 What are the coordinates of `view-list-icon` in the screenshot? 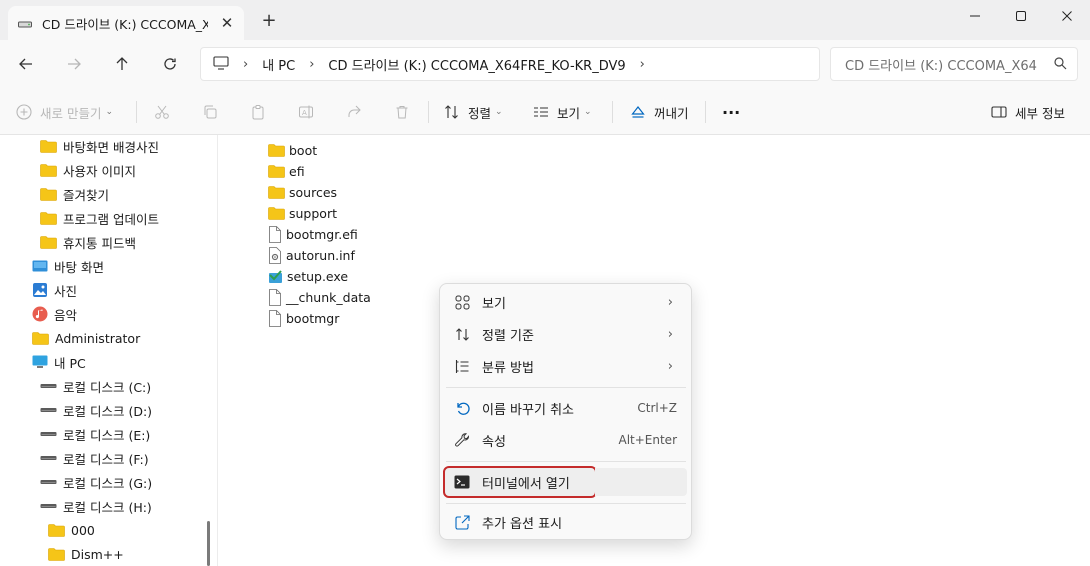 It's located at (541, 112).